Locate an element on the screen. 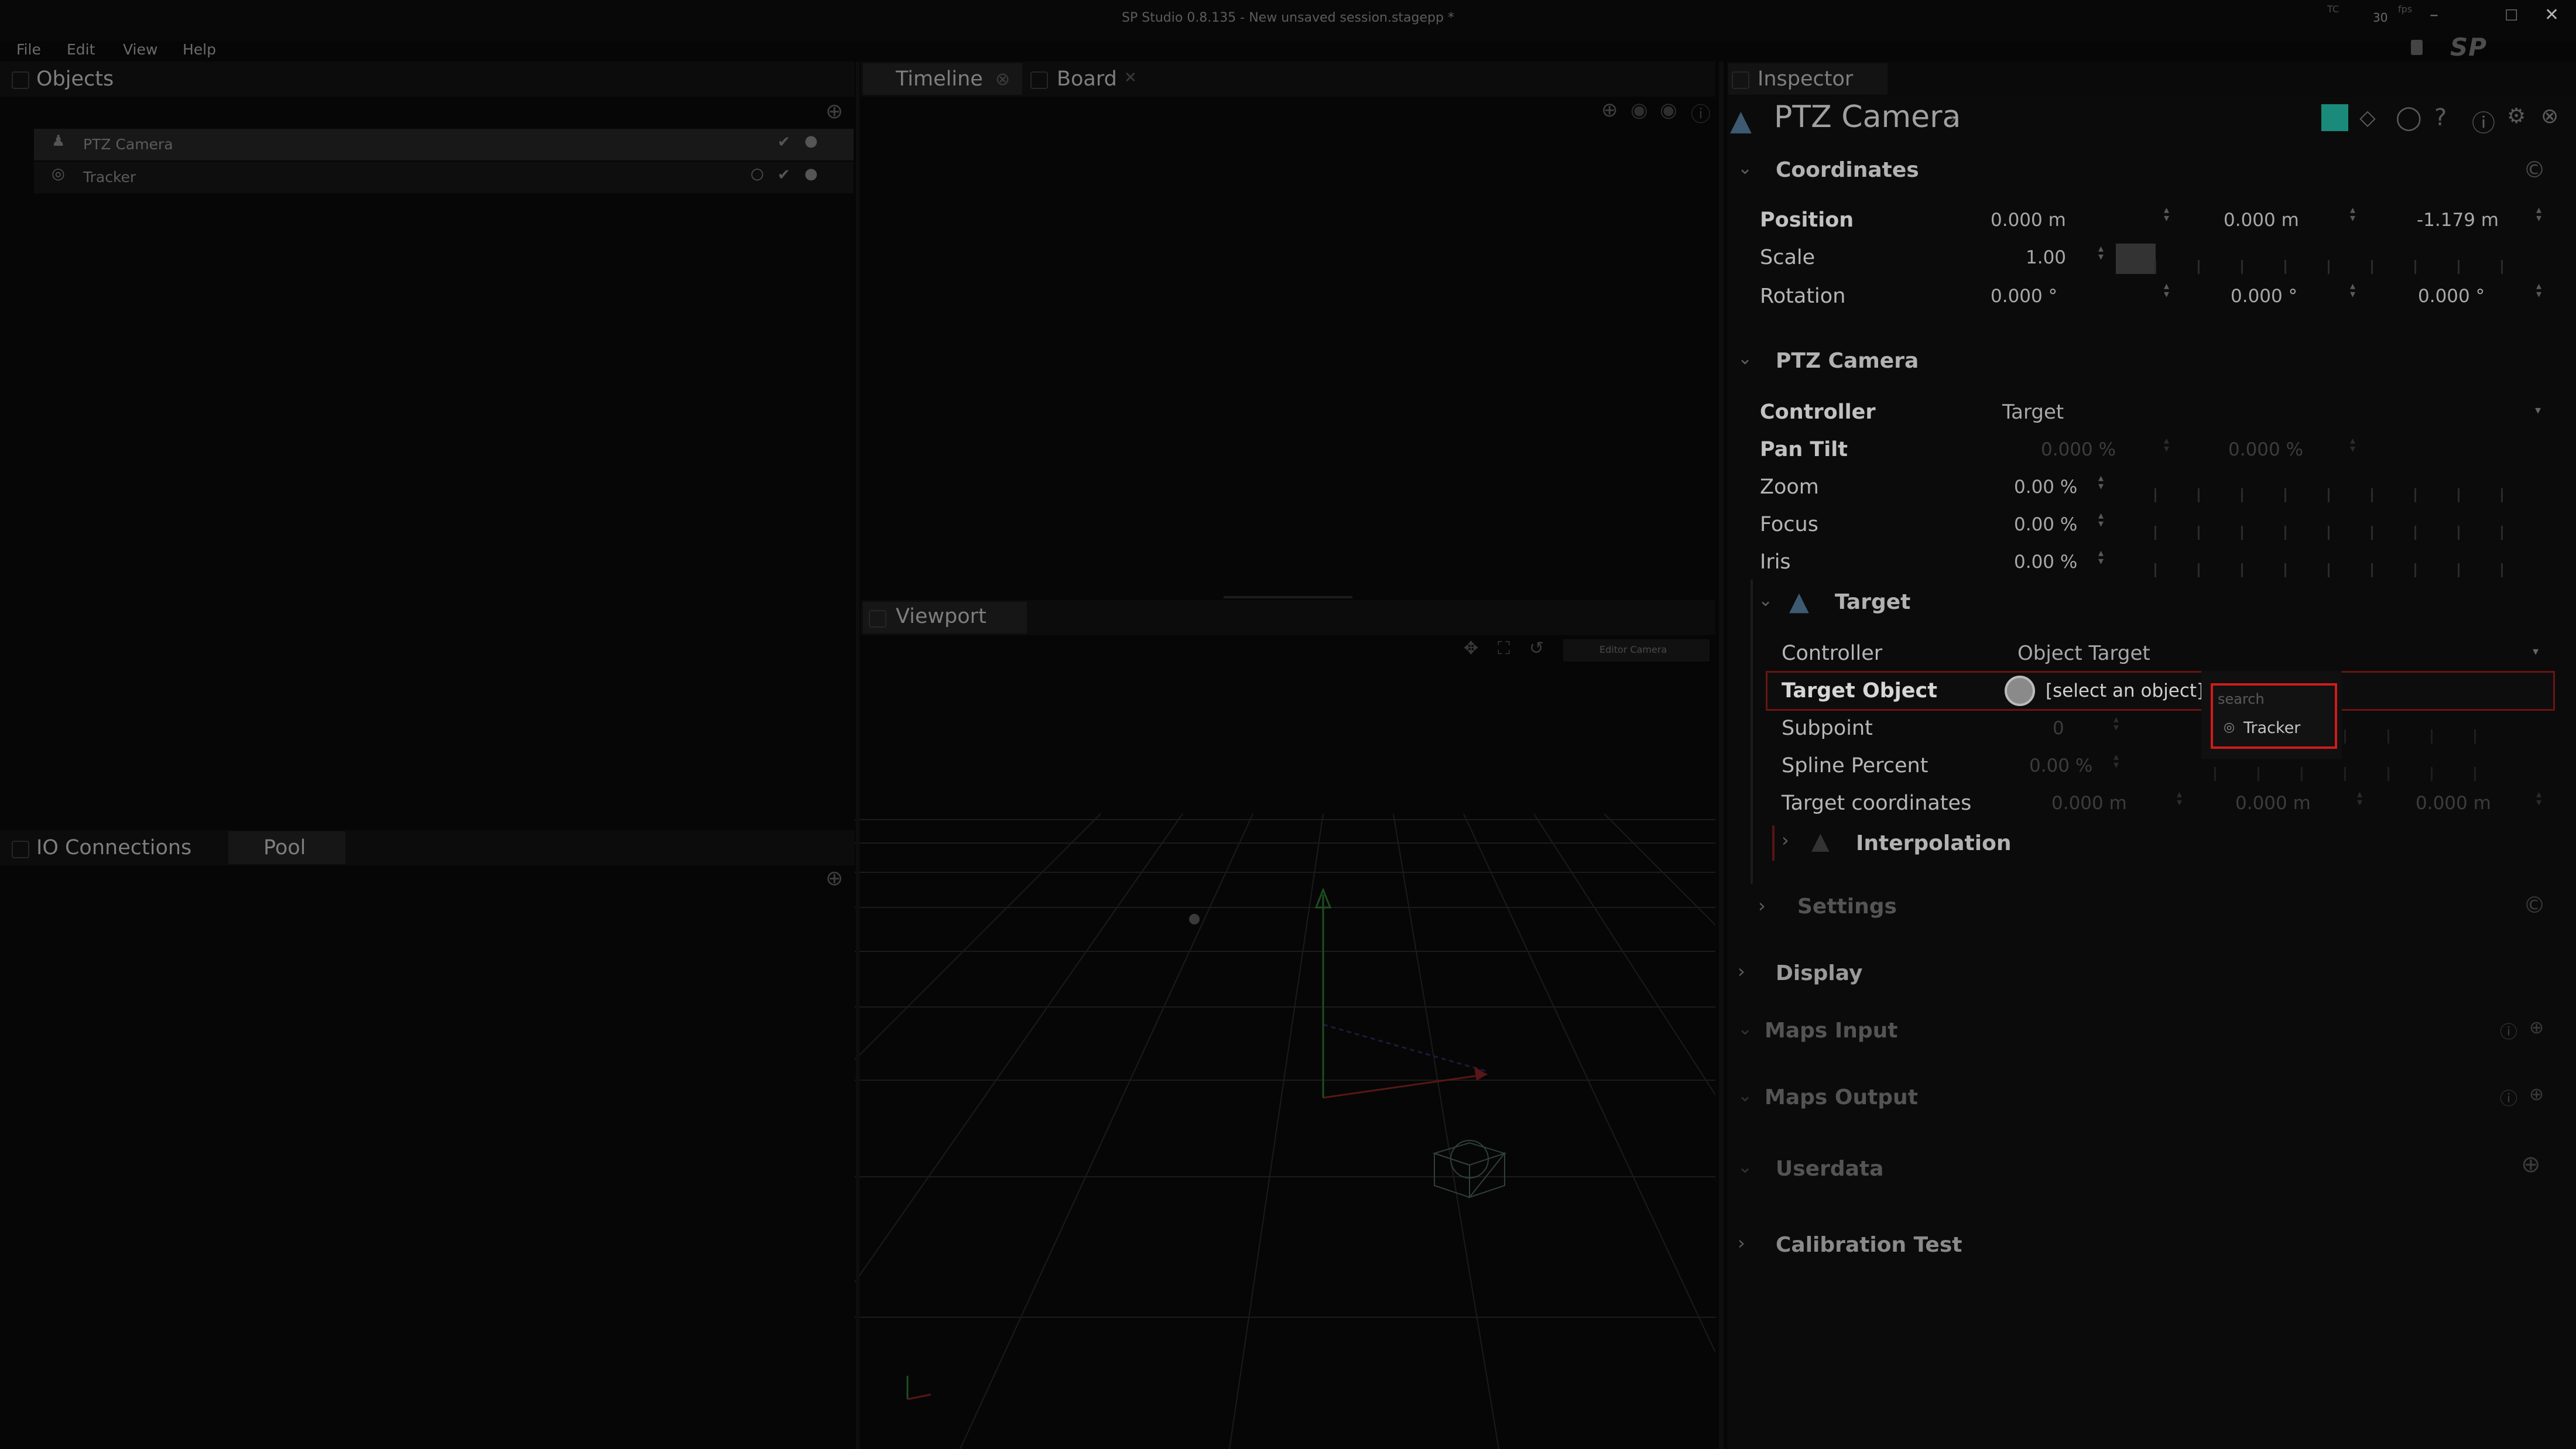  scale-slider is located at coordinates (2333, 267).